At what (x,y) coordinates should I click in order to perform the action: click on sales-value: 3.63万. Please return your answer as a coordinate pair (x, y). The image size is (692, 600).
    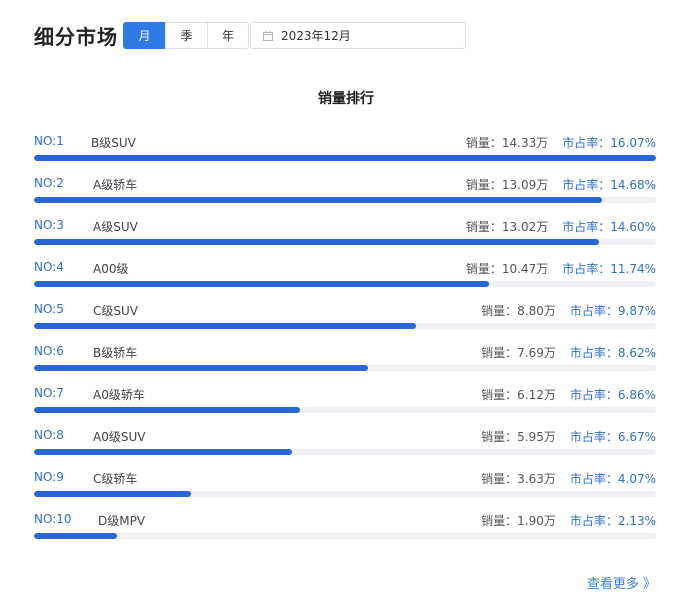
    Looking at the image, I should click on (536, 479).